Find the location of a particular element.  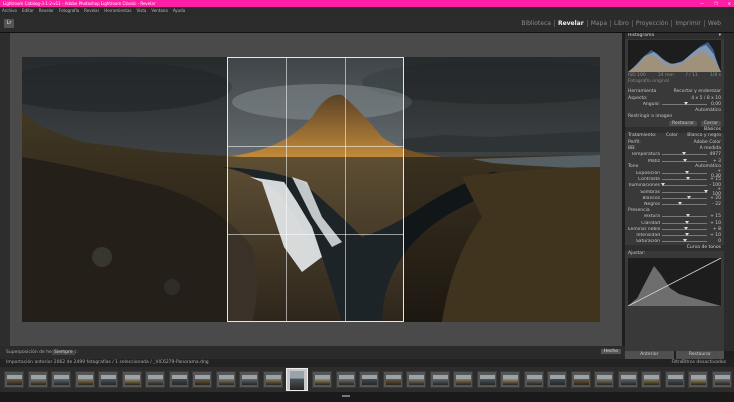

slider-value: + 8 is located at coordinates (715, 229).